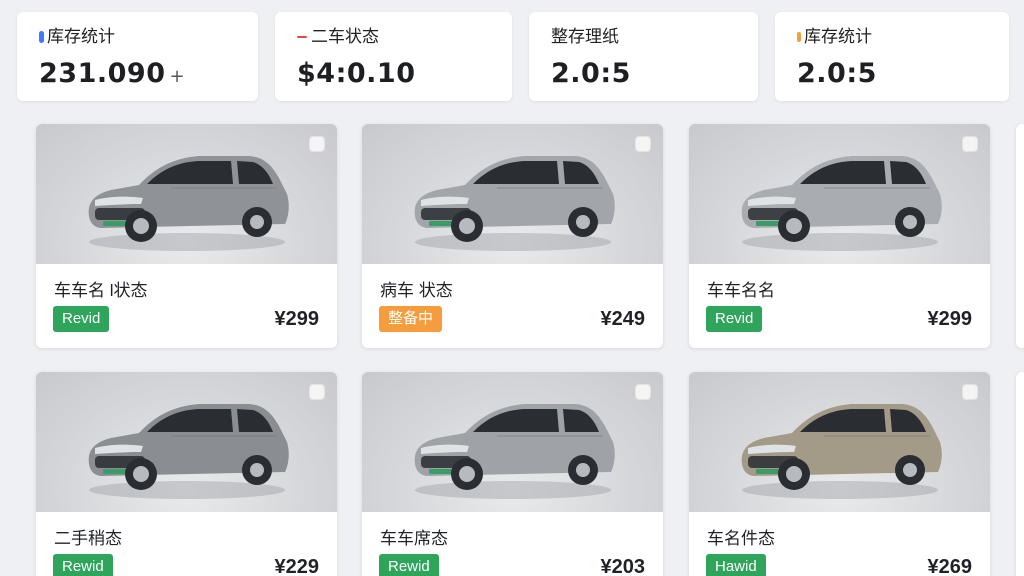 This screenshot has height=576, width=1024. Describe the element at coordinates (416, 290) in the screenshot. I see `vehicle-name: 病车 状态` at that location.